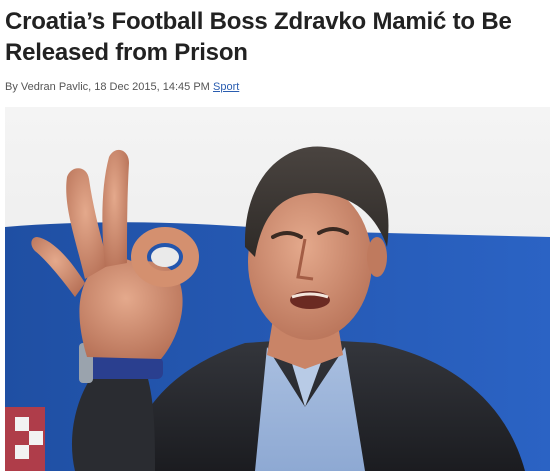  What do you see at coordinates (107, 87) in the screenshot?
I see `article-byline: By Vedran Pavlic, 18 Dec 2015, 14:45 PM` at bounding box center [107, 87].